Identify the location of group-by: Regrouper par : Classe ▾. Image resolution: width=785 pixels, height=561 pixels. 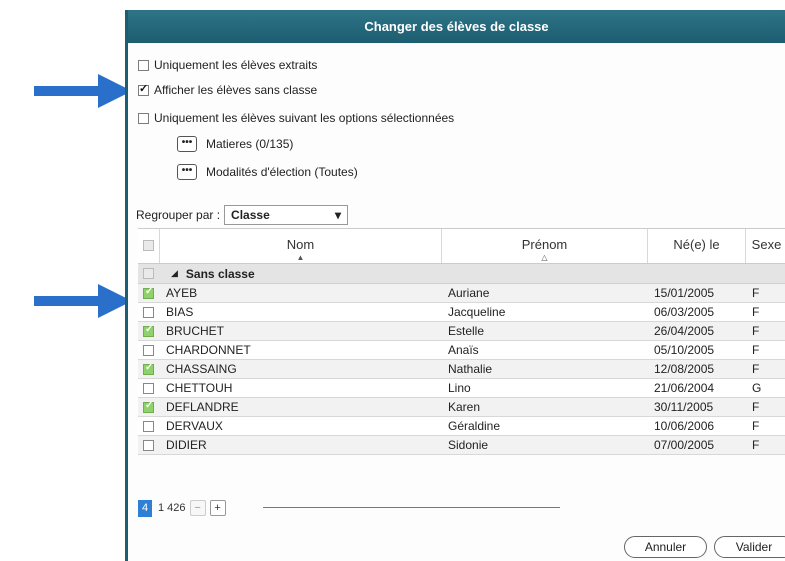
(242, 215).